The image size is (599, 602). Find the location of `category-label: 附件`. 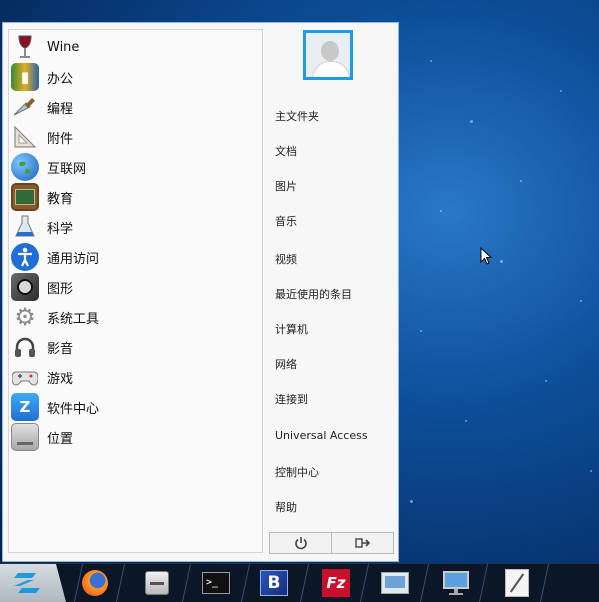

category-label: 附件 is located at coordinates (60, 139).